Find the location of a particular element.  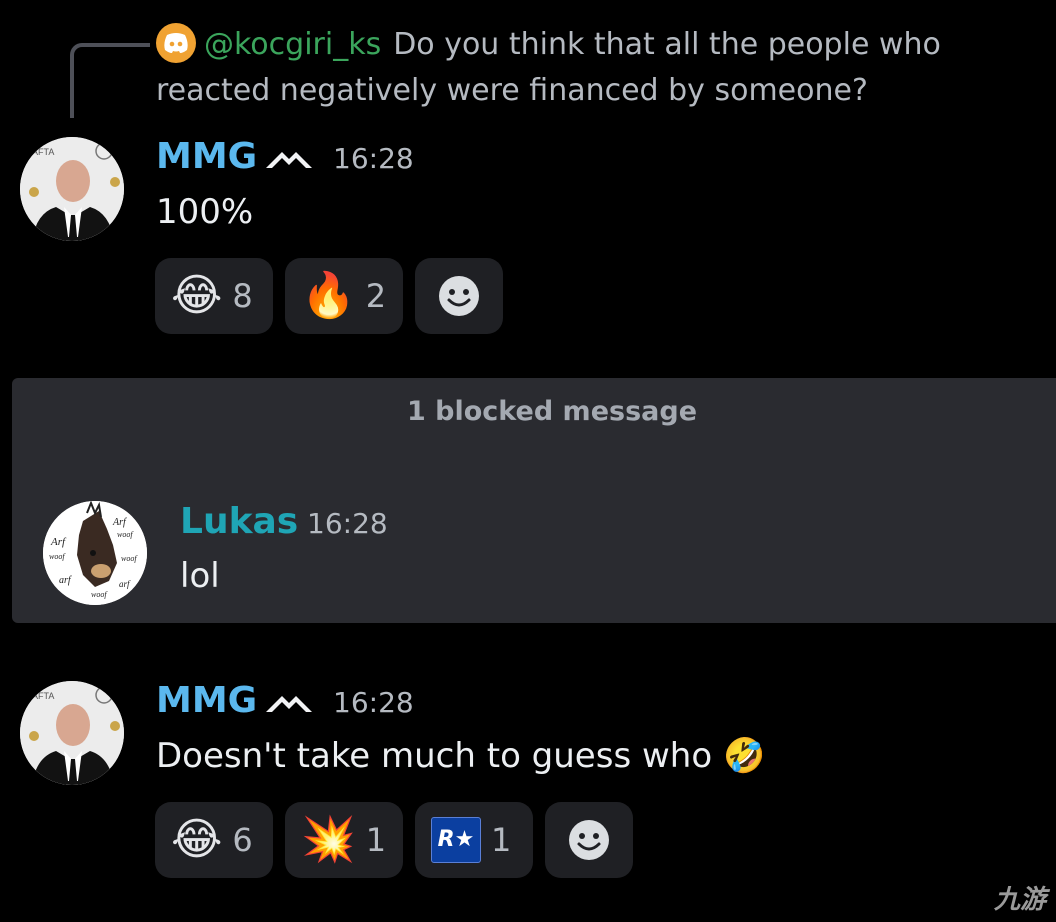

rockstar-emoji-icon: R★ is located at coordinates (456, 840).